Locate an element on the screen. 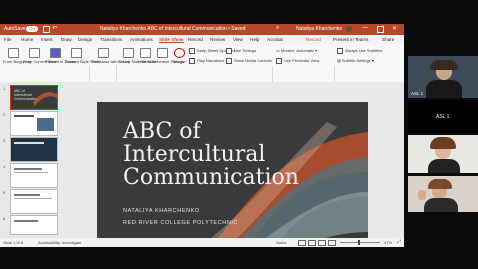 This screenshot has width=478, height=269. tab-design: Design is located at coordinates (85, 39).